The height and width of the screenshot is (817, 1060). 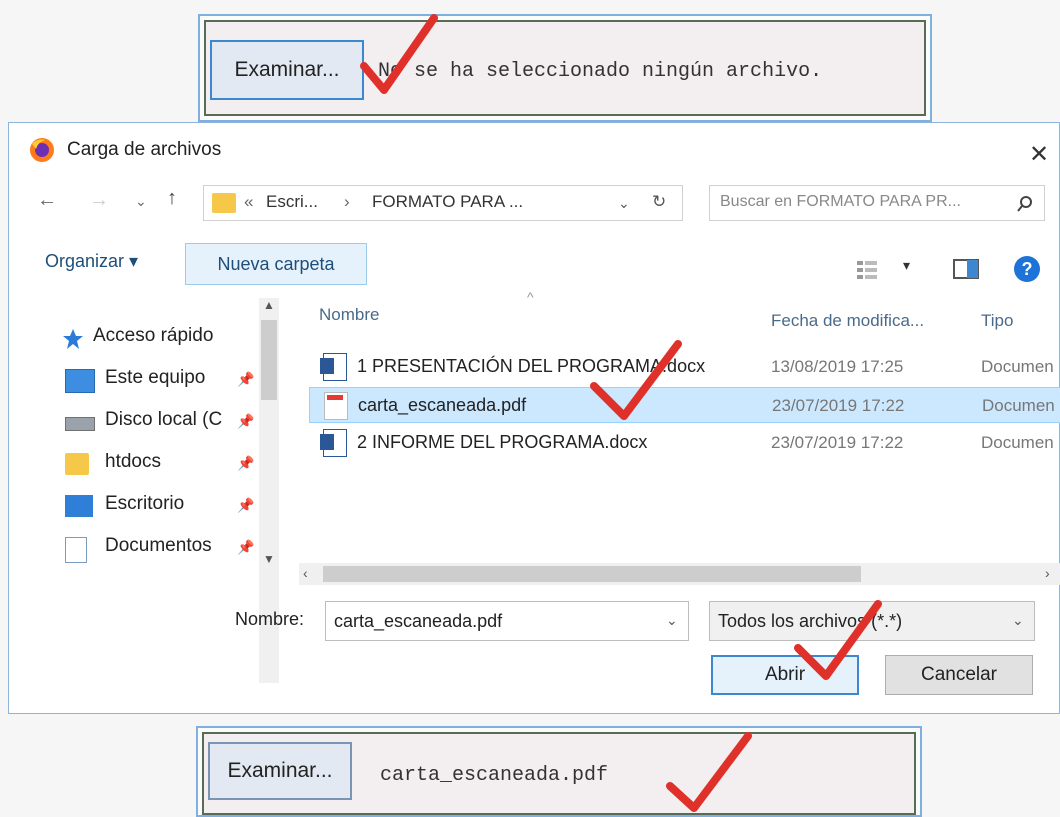 I want to click on file-name: 1 PRESENTACIÓN DEL PROGRAMA.docx, so click(x=531, y=366).